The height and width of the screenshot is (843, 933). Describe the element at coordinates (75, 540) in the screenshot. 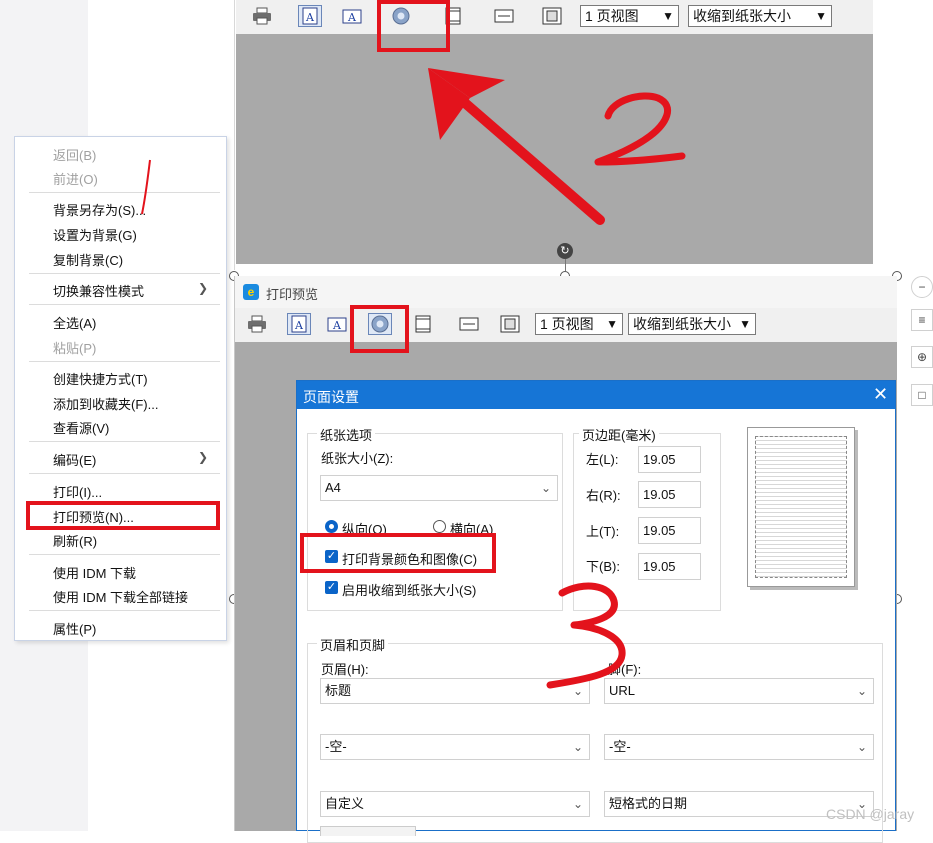

I see `menu-item-refresh: 刷新(R)` at that location.